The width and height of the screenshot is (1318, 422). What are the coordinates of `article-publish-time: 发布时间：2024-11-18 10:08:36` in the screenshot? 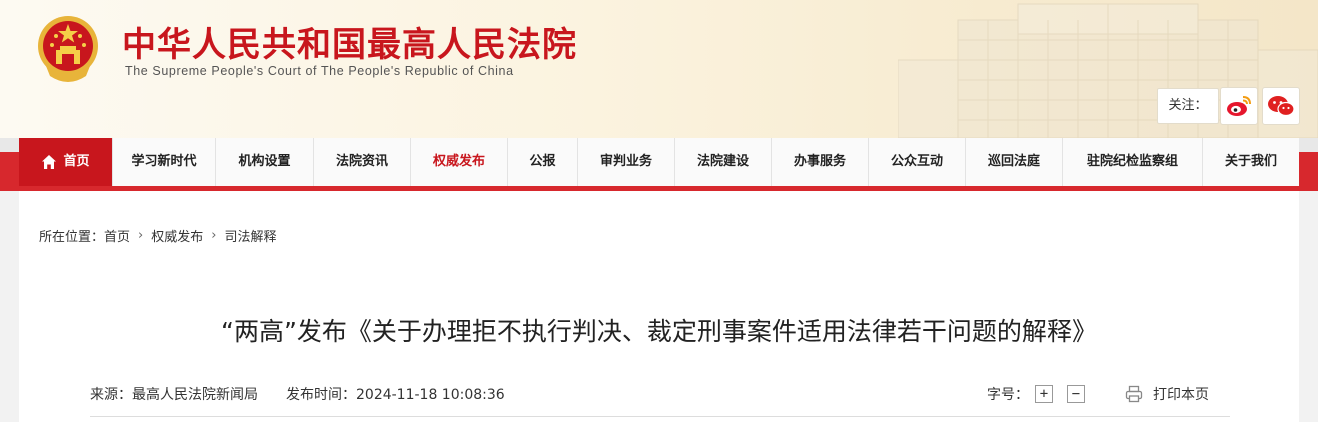 It's located at (395, 395).